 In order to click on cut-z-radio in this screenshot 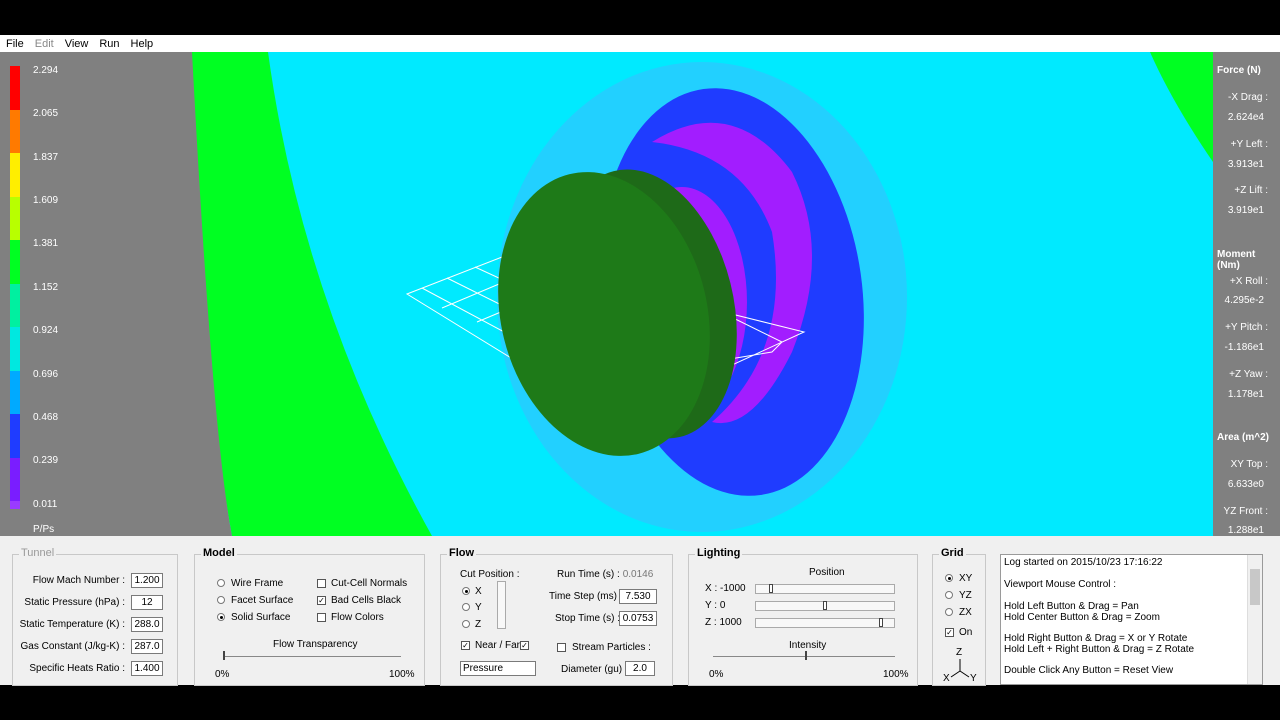, I will do `click(466, 624)`.